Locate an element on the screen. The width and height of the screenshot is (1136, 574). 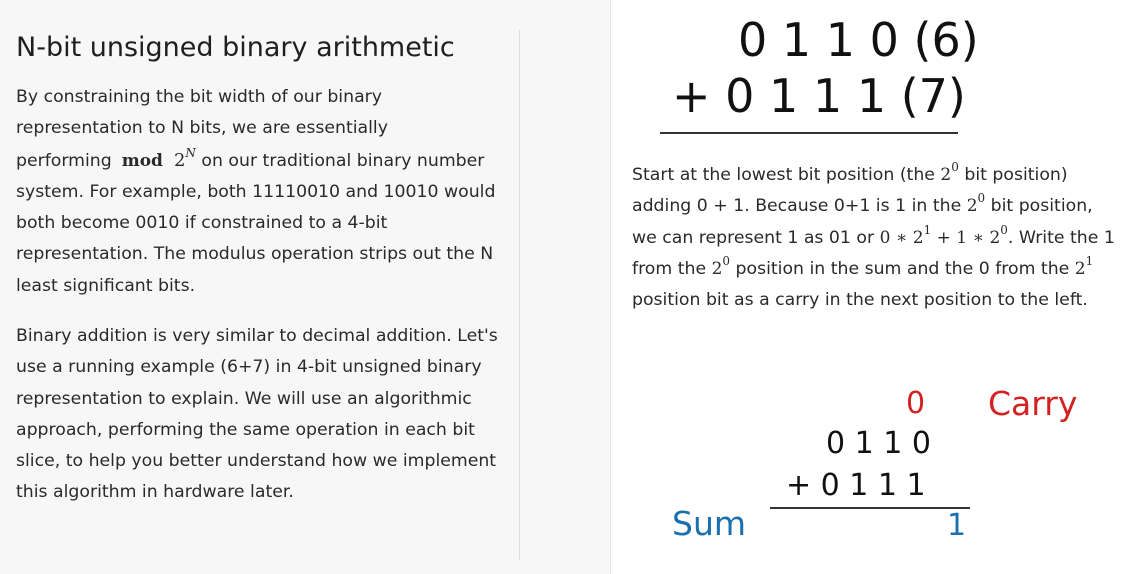
mod-operator: mod is located at coordinates (142, 160).